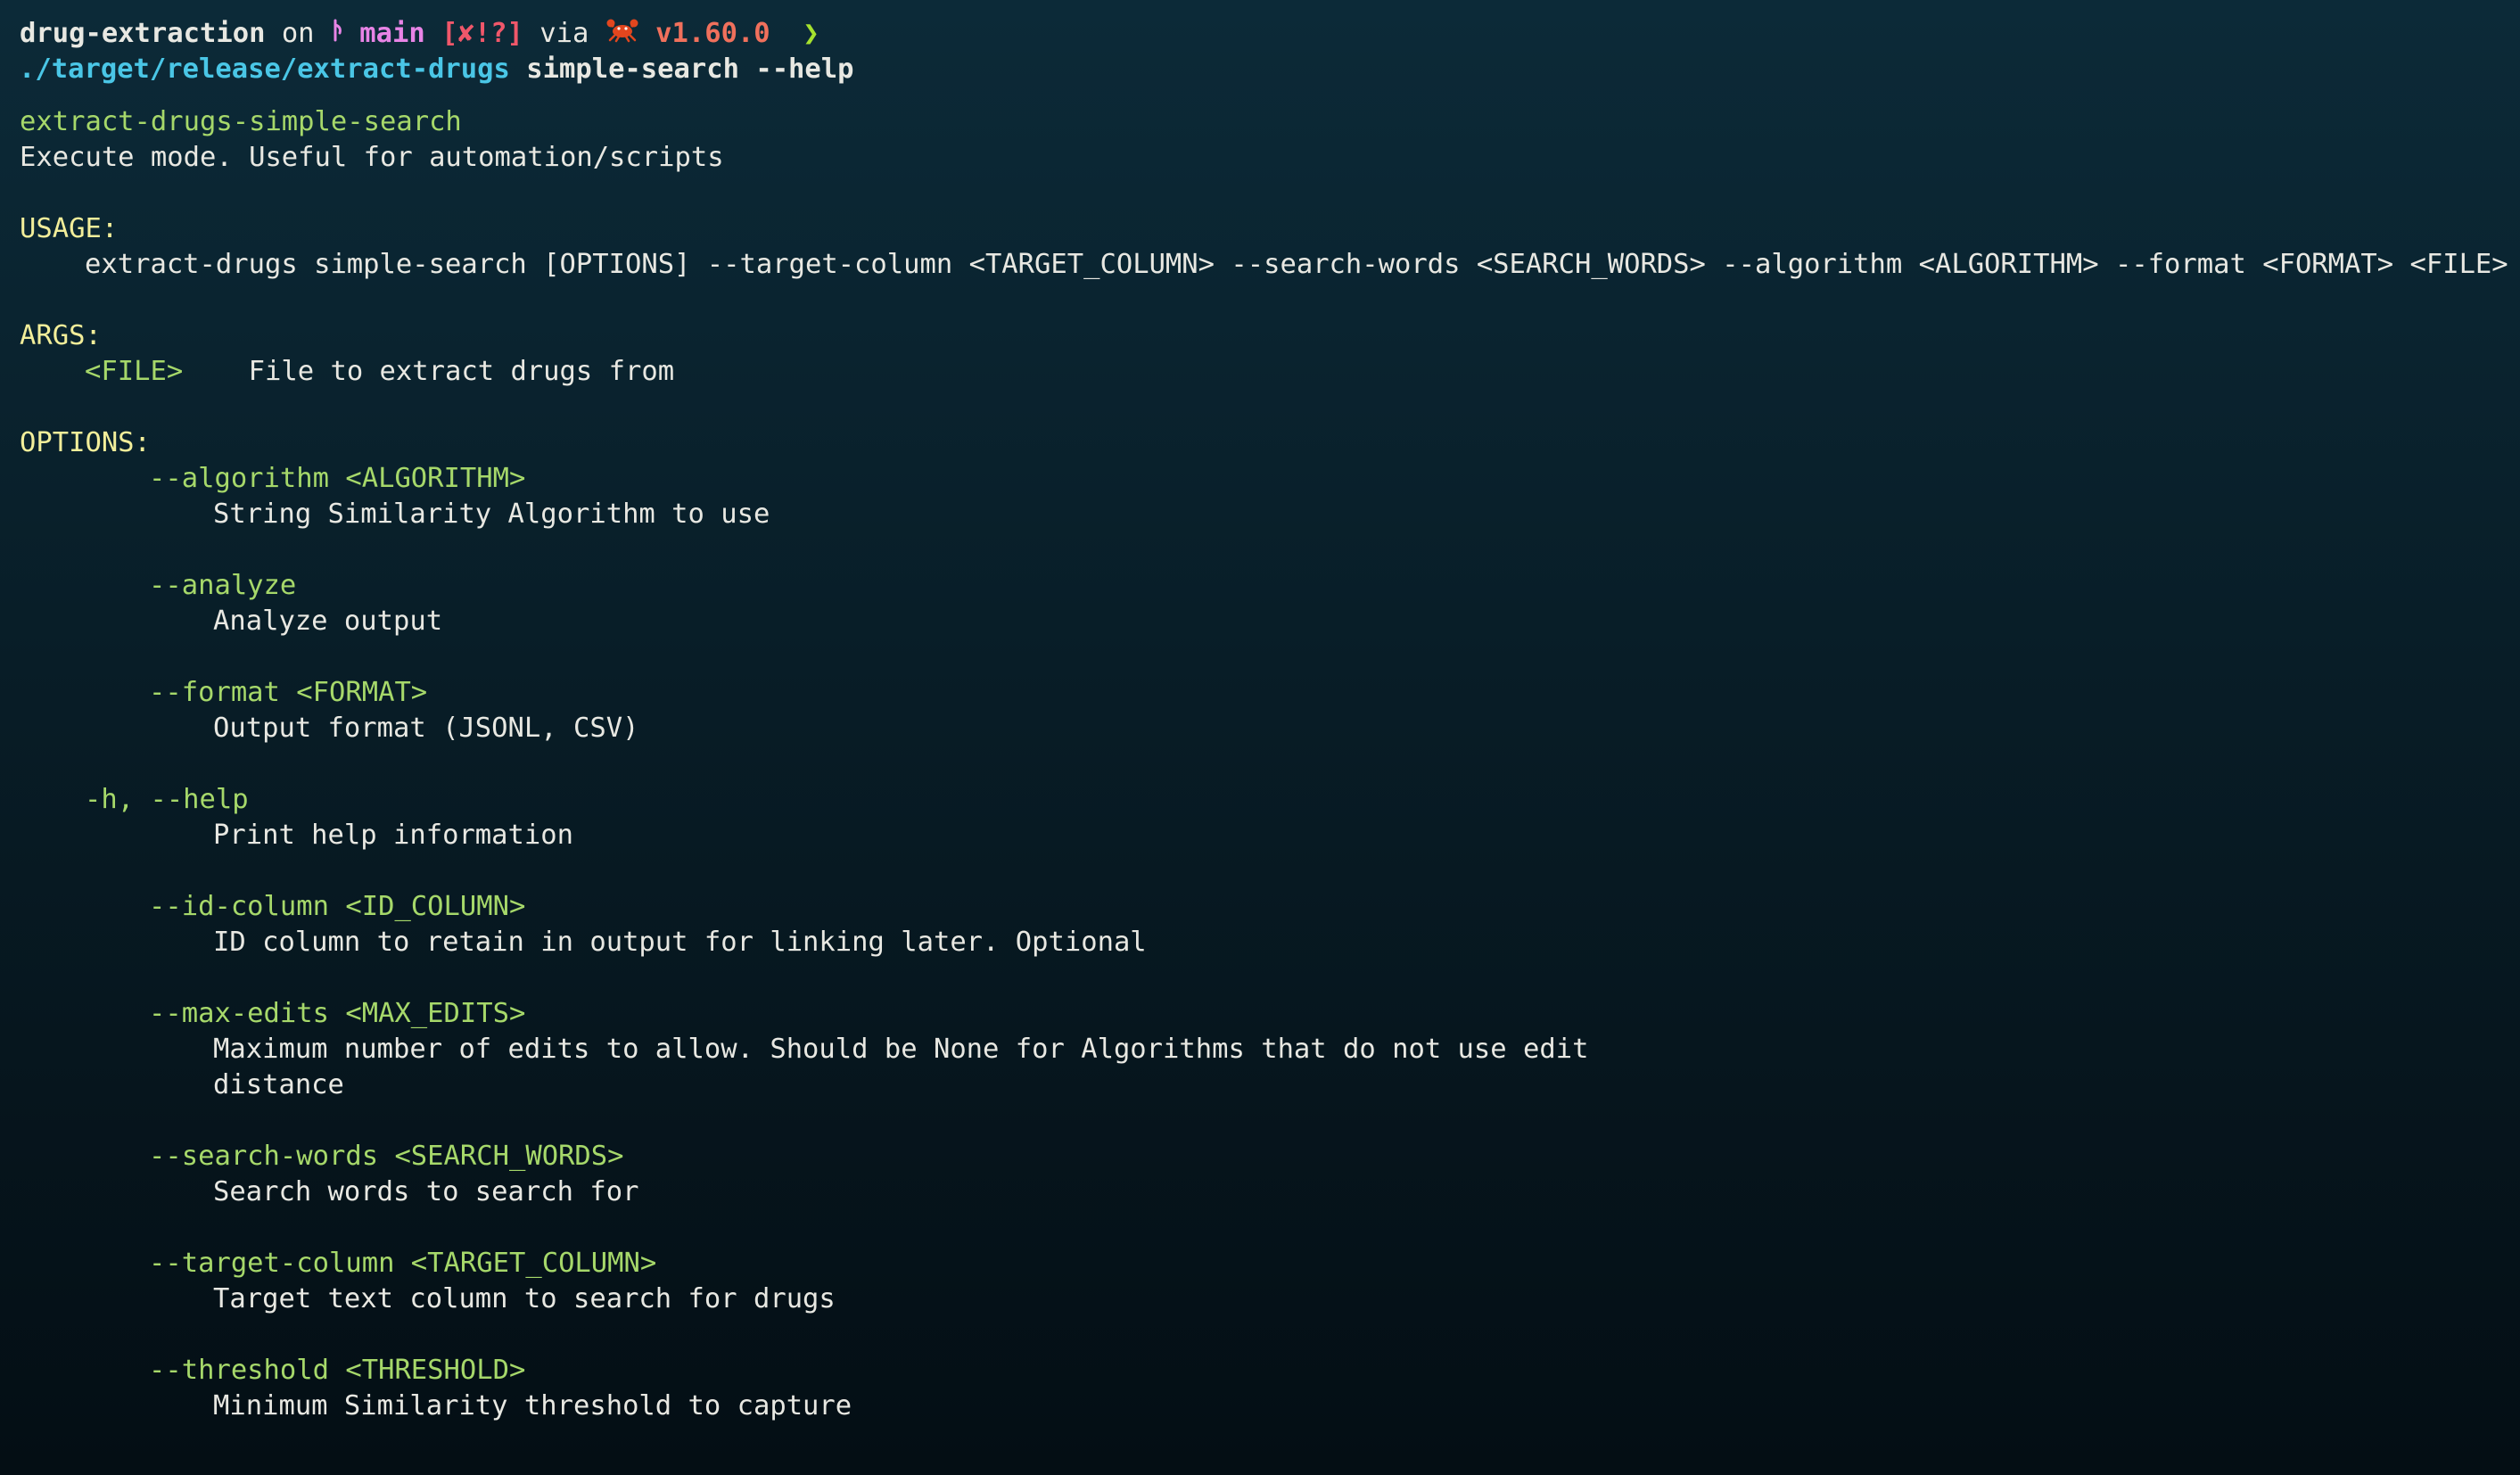  I want to click on rust-crab-icon, so click(622, 34).